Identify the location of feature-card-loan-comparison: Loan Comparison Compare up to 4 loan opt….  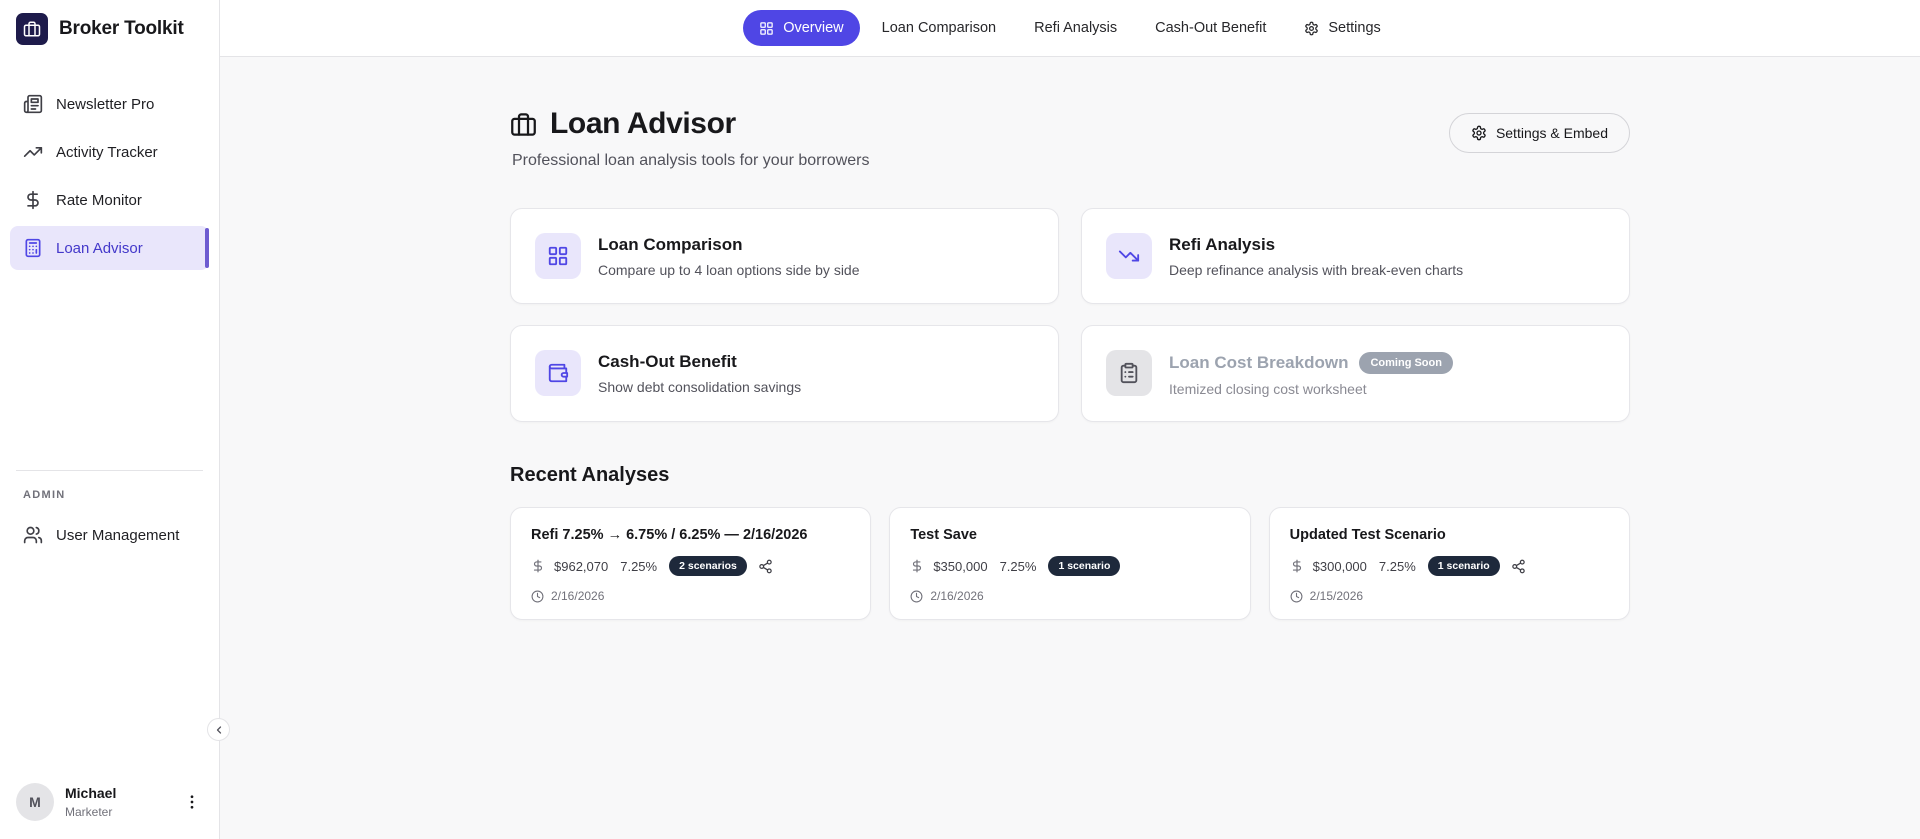
(784, 256).